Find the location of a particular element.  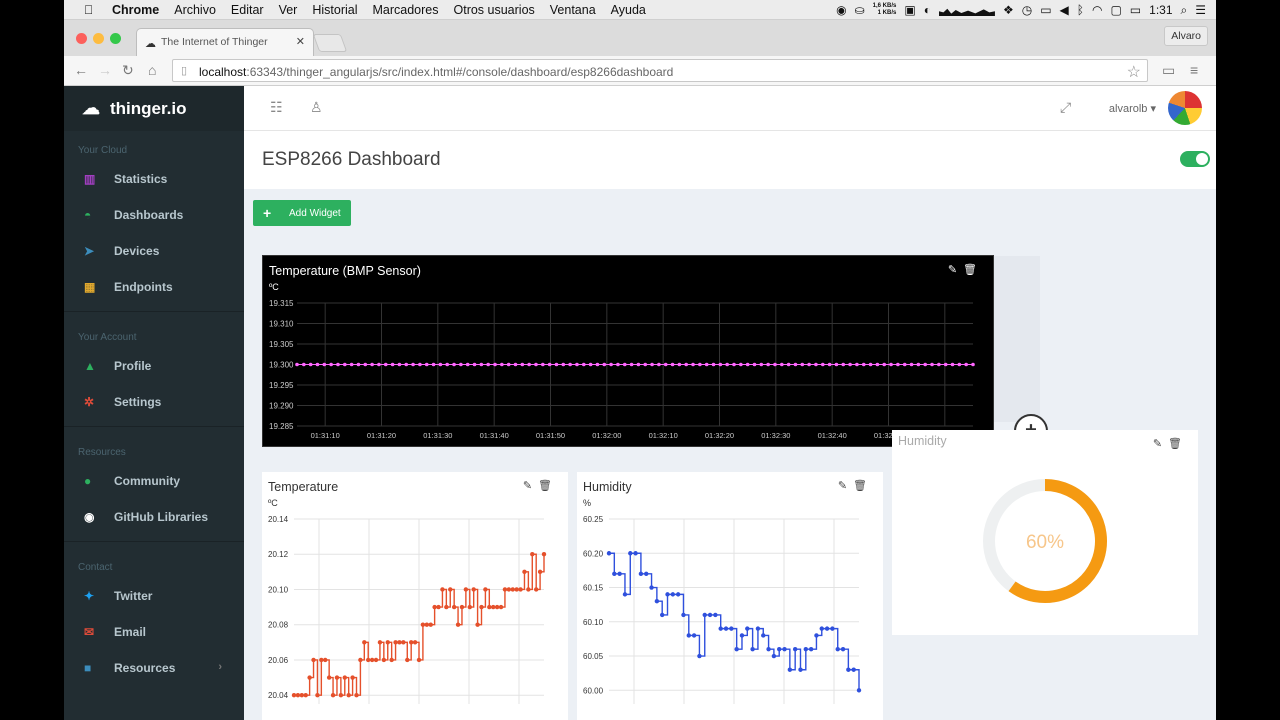

menu-item: Editar is located at coordinates (247, 10).